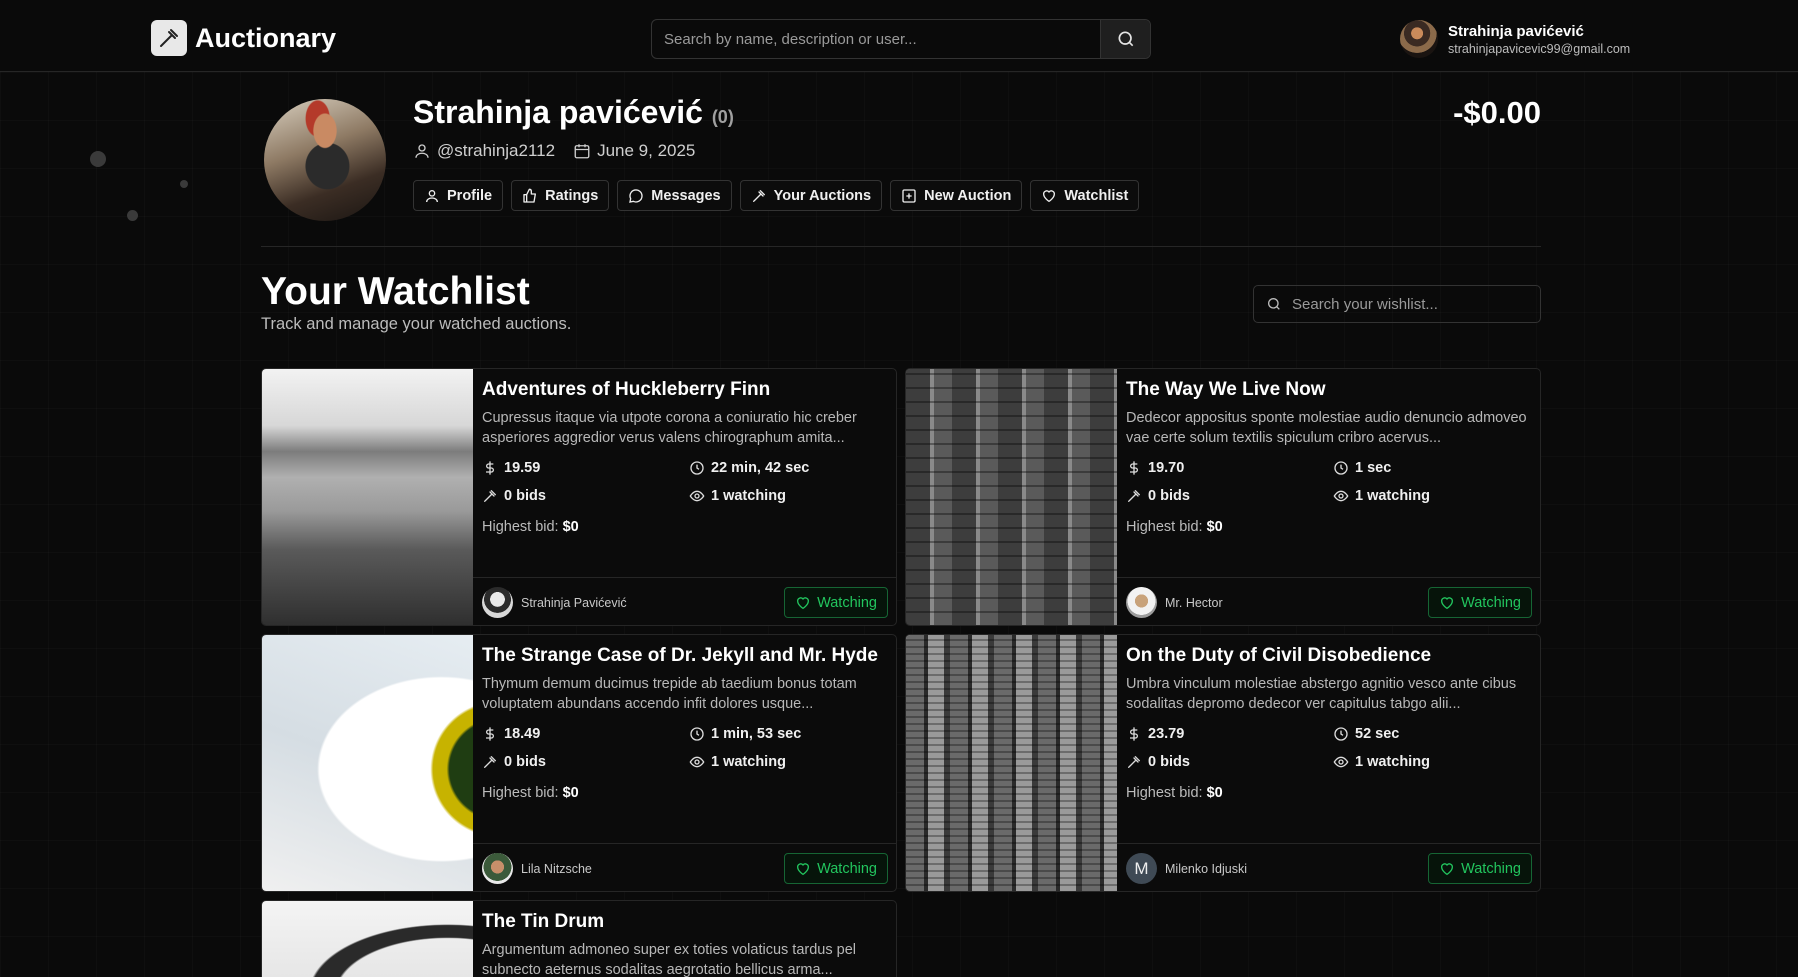 The image size is (1798, 977). Describe the element at coordinates (1277, 868) in the screenshot. I see `seller: M Milenko Idjuski` at that location.